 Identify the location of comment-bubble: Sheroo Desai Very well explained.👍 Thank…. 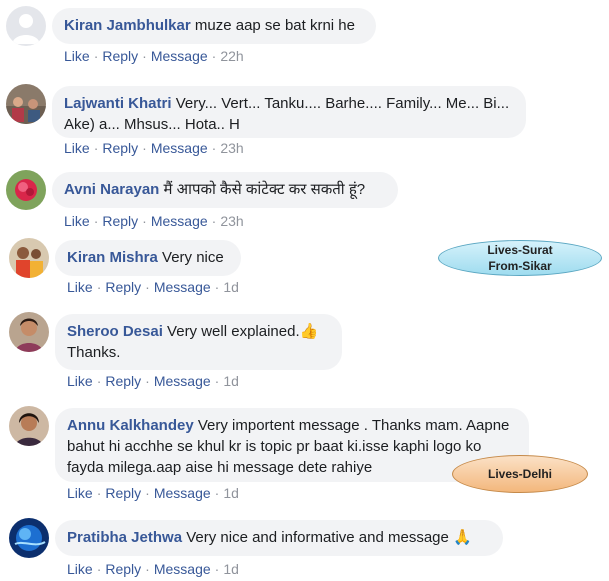
(198, 342).